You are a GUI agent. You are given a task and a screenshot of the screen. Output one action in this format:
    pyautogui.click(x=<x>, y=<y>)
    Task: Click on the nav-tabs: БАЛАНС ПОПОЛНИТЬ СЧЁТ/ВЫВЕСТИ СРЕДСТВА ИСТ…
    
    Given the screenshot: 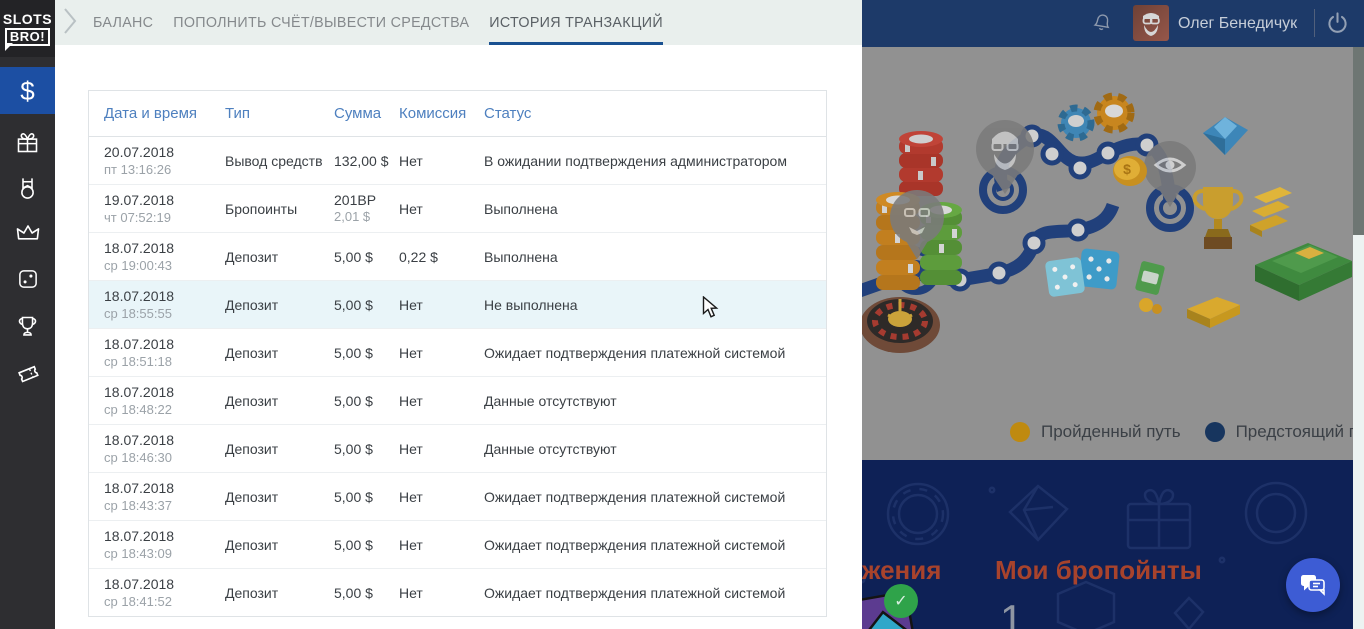 What is the action you would take?
    pyautogui.click(x=458, y=22)
    